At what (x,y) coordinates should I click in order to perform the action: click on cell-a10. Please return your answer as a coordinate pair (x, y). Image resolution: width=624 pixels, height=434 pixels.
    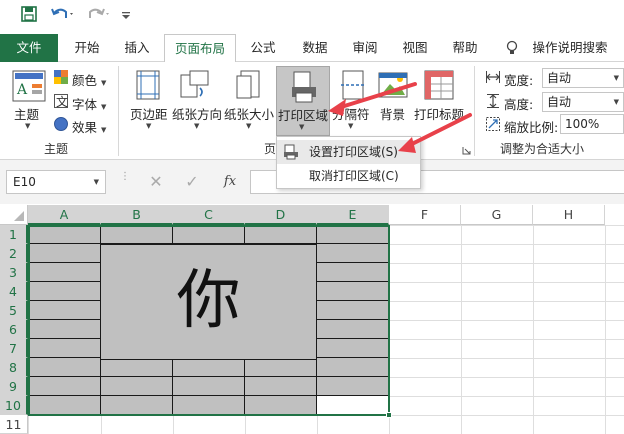
    Looking at the image, I should click on (64, 405).